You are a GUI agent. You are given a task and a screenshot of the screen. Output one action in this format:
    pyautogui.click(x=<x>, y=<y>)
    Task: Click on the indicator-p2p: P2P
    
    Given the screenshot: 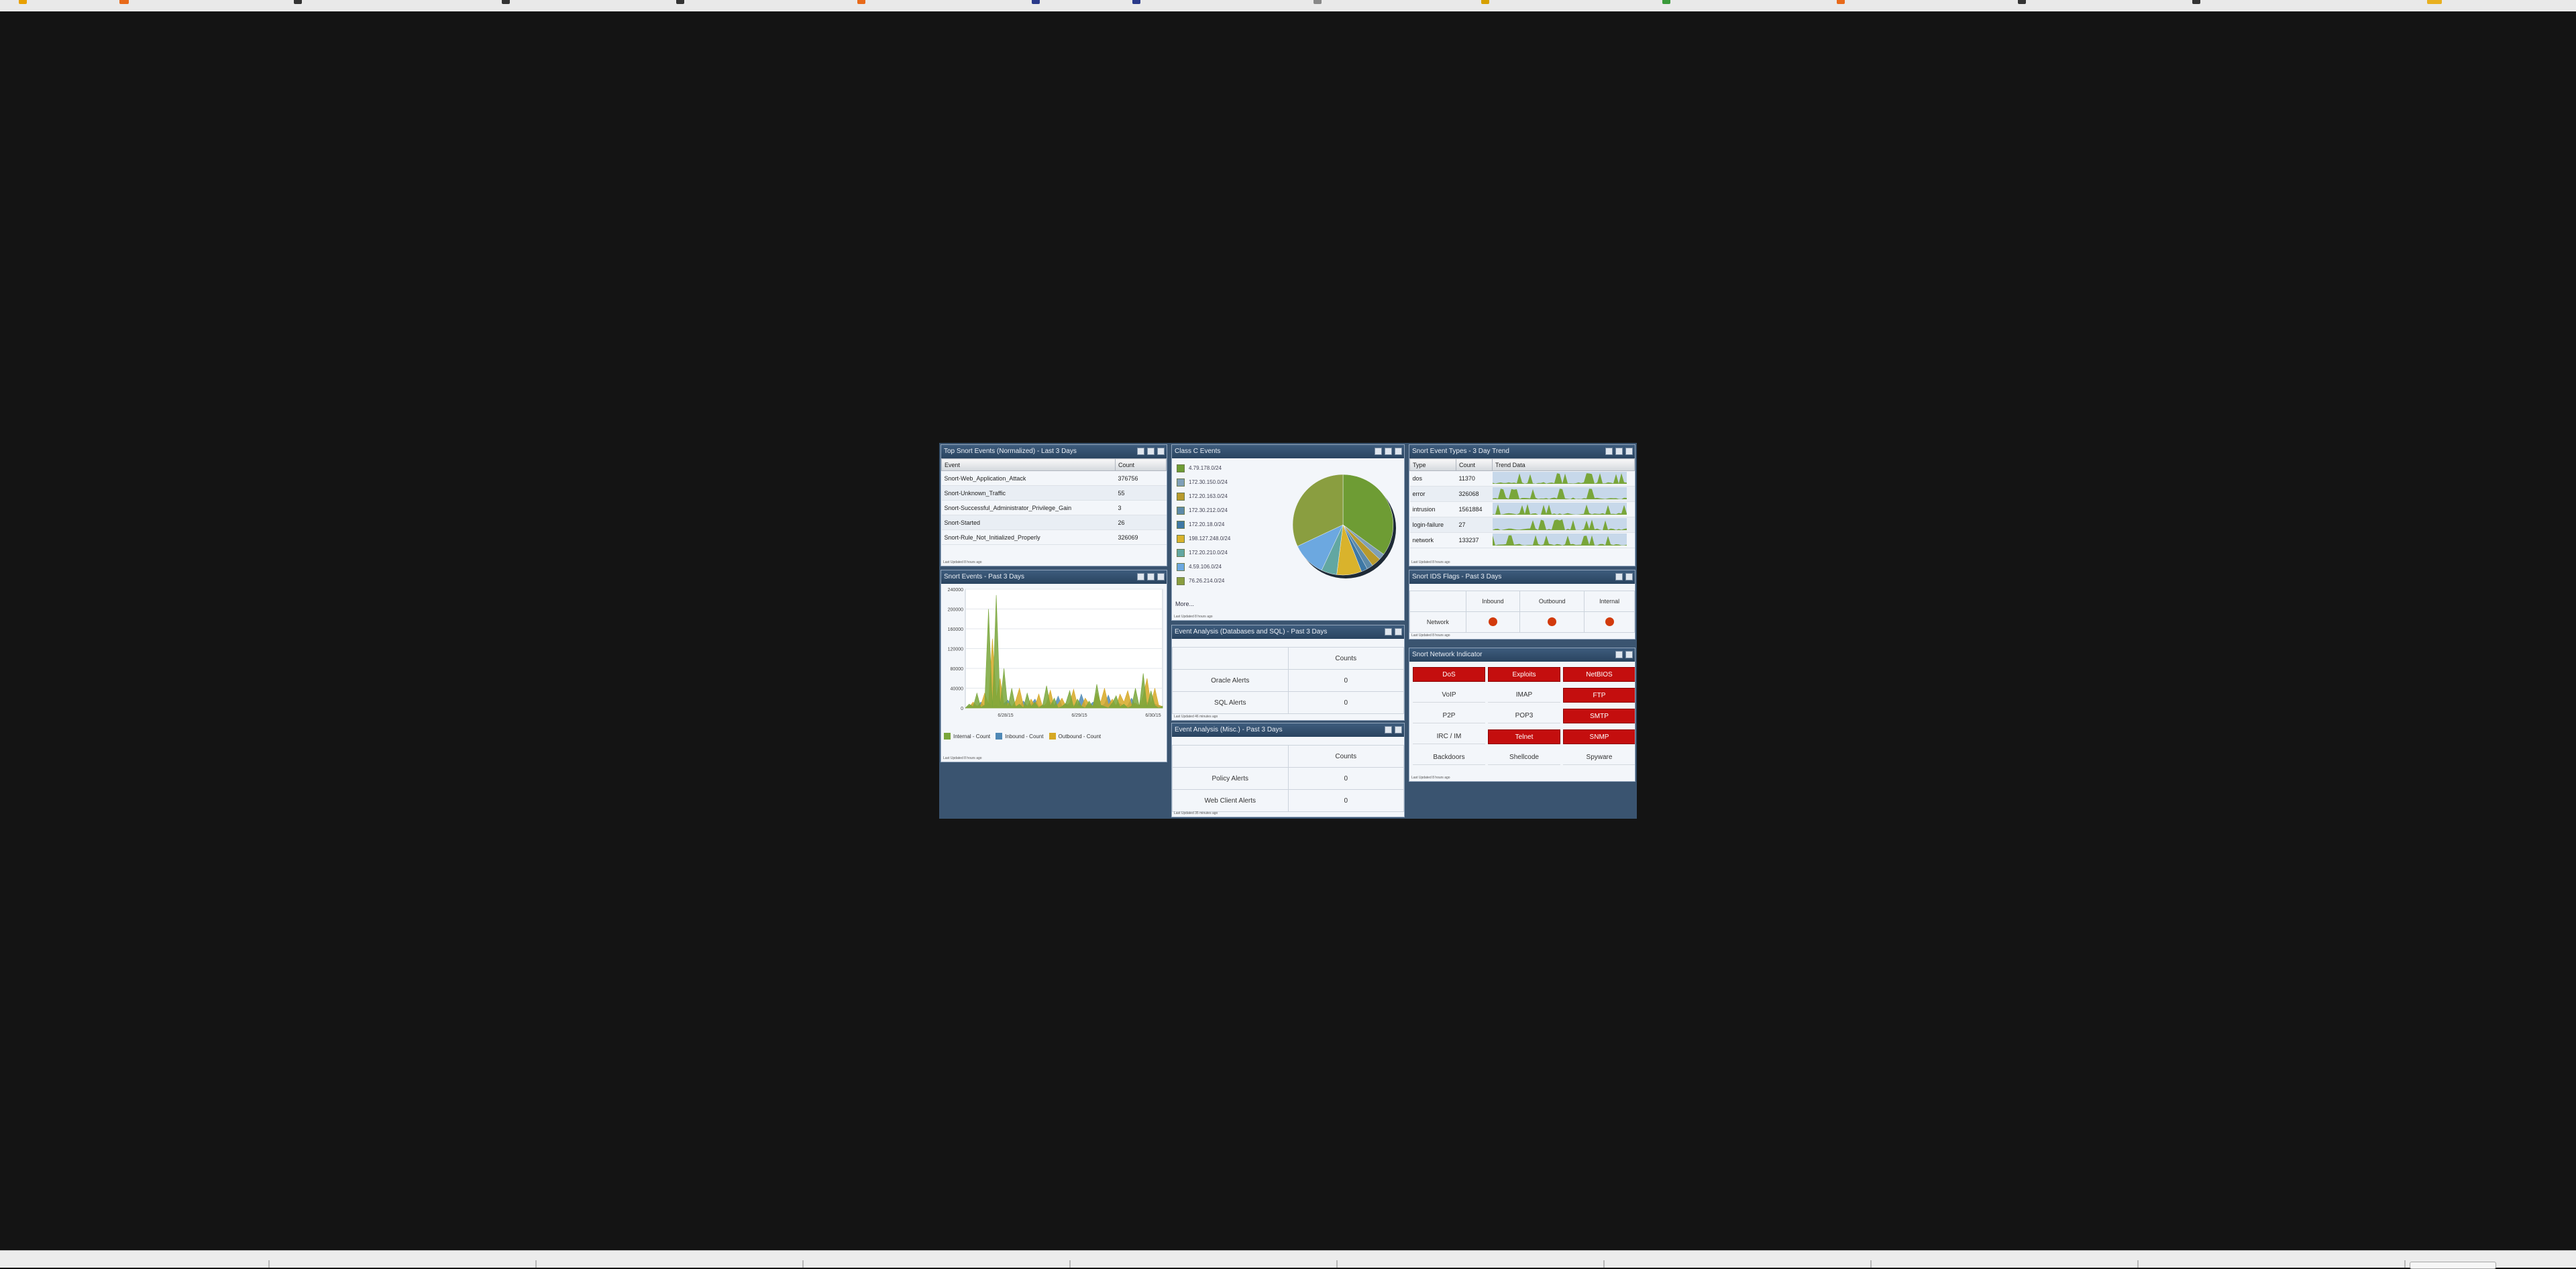 What is the action you would take?
    pyautogui.click(x=1449, y=716)
    